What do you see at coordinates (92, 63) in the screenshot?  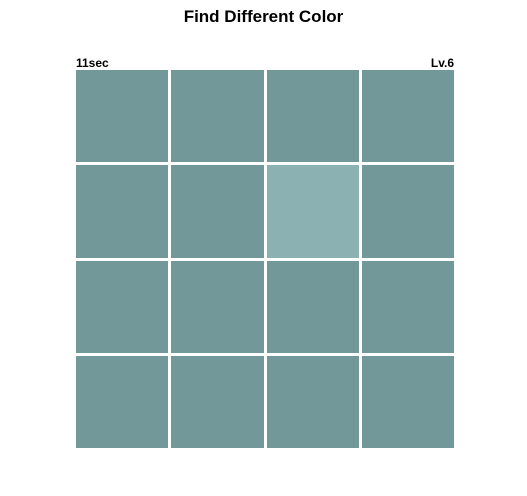 I see `timer-readout: 11sec` at bounding box center [92, 63].